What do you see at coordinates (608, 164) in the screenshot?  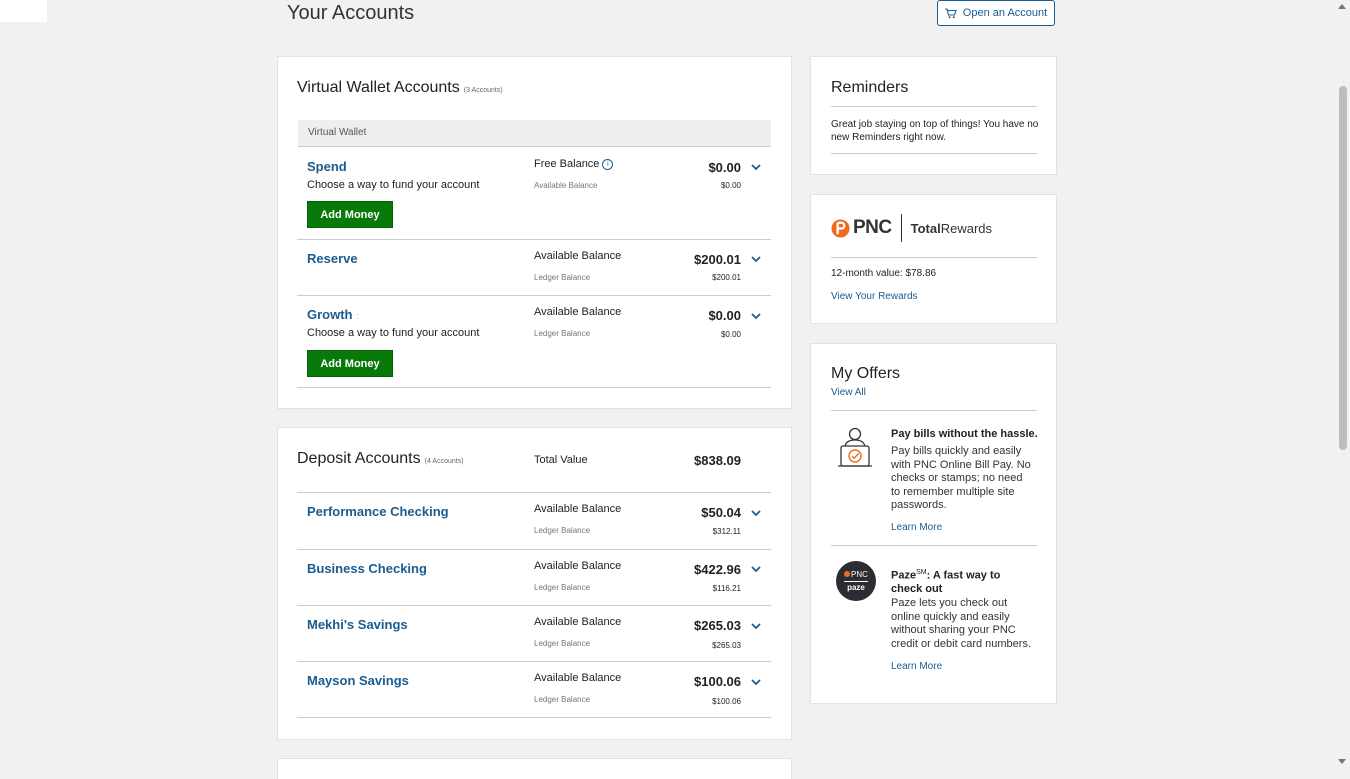 I see `info-icon: i` at bounding box center [608, 164].